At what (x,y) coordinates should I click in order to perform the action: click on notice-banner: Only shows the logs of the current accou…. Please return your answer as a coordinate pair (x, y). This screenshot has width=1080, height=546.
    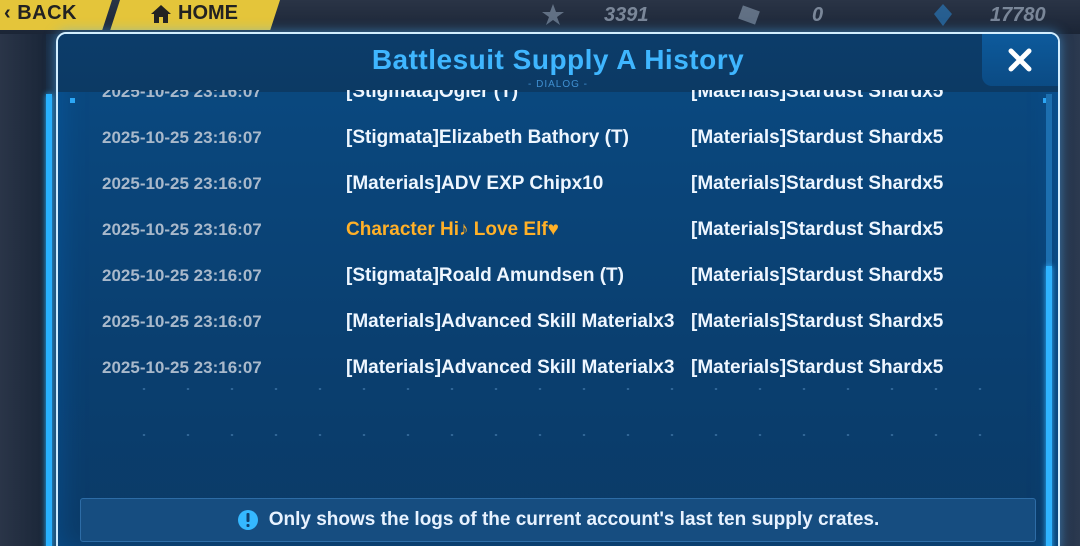
    Looking at the image, I should click on (558, 520).